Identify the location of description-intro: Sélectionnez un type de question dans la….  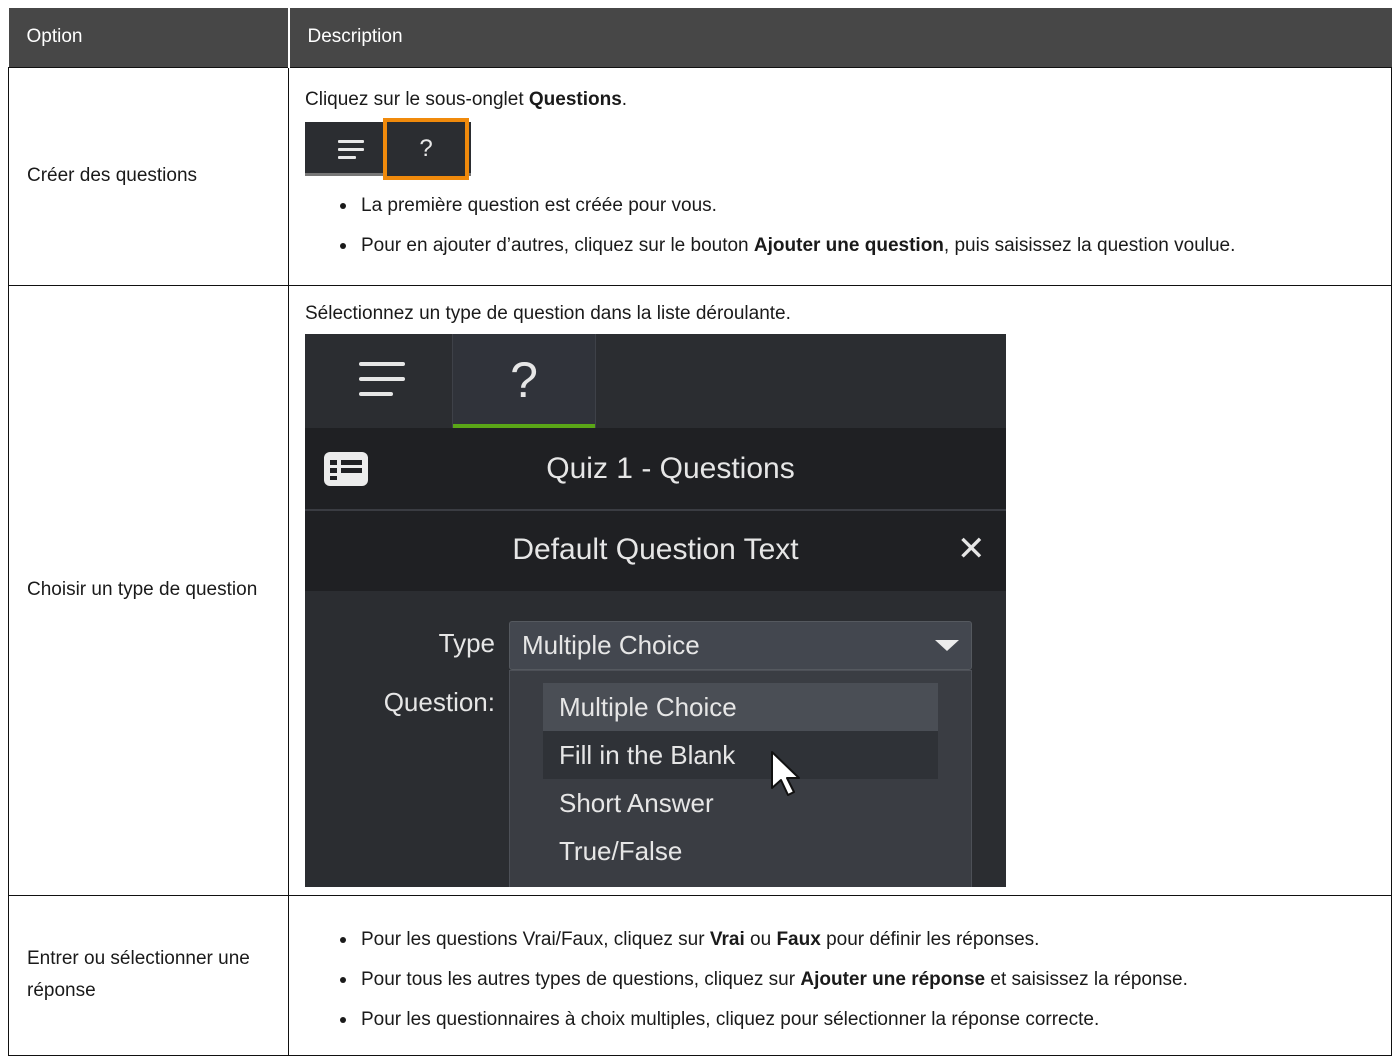
(548, 313).